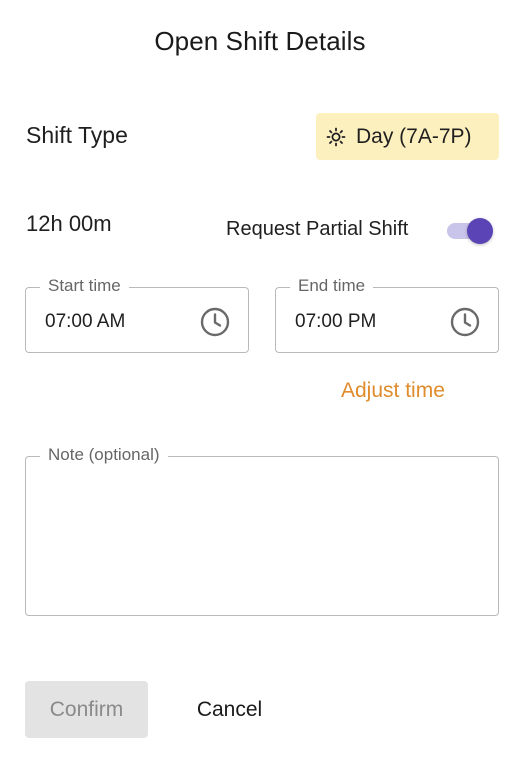 This screenshot has height=760, width=520. Describe the element at coordinates (86, 709) in the screenshot. I see `confirm-button: Confirm` at that location.